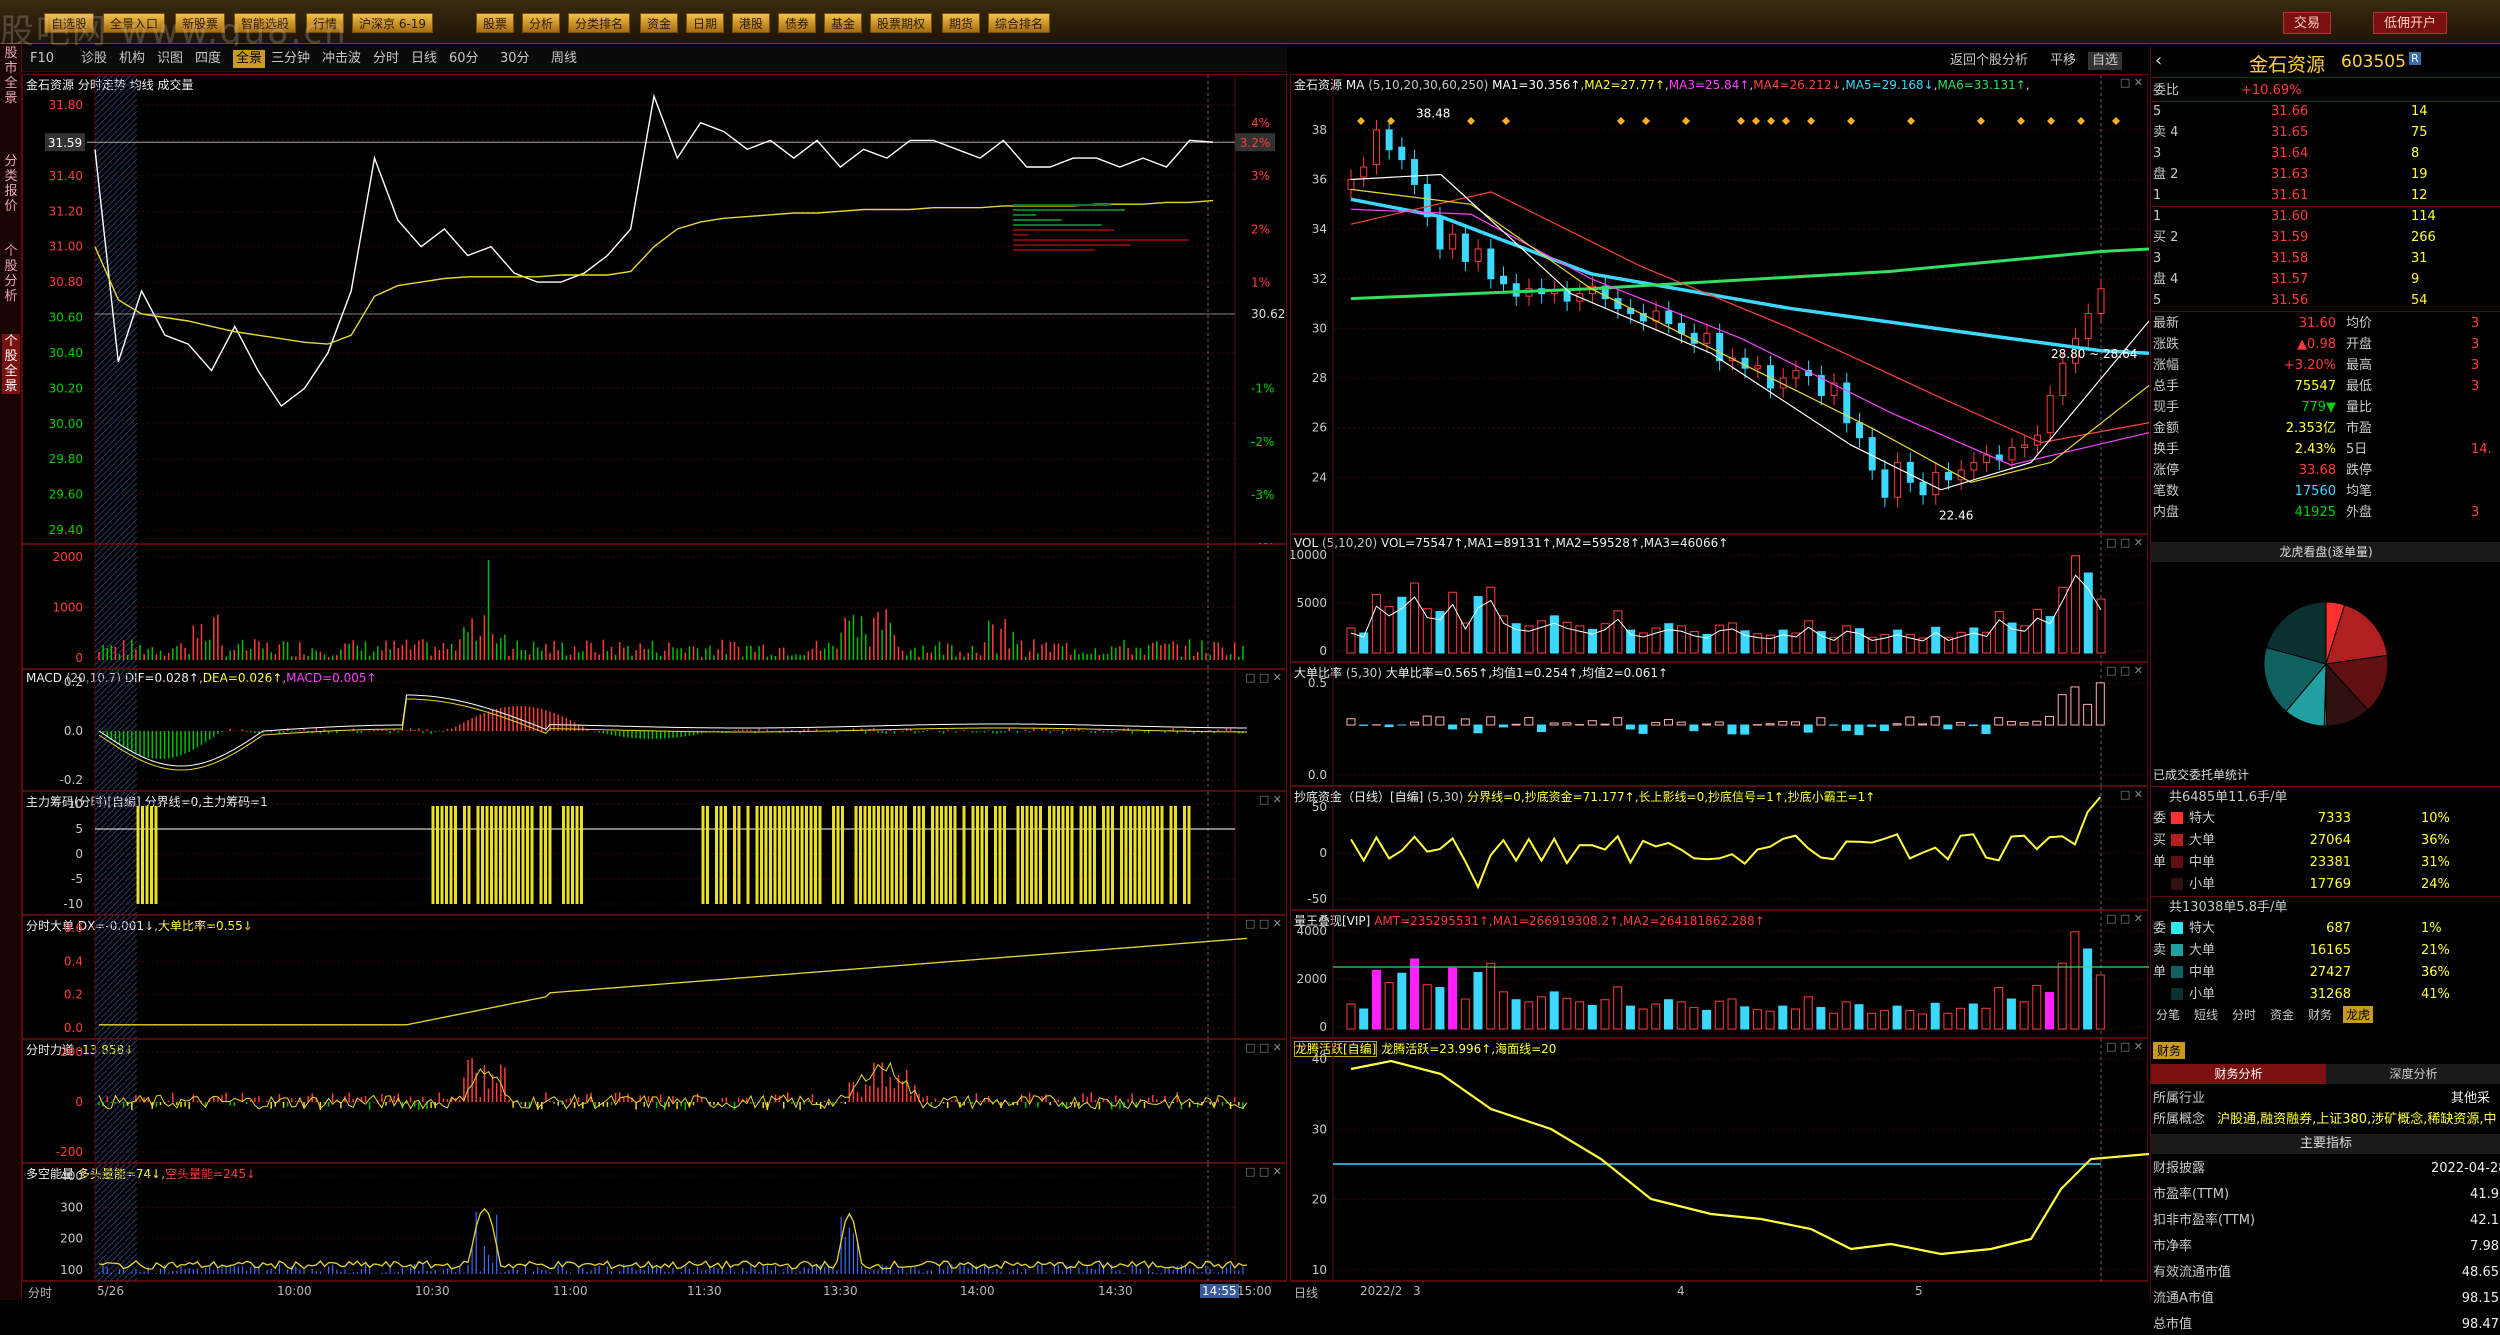  Describe the element at coordinates (1720, 346) in the screenshot. I see `candle-body` at that location.